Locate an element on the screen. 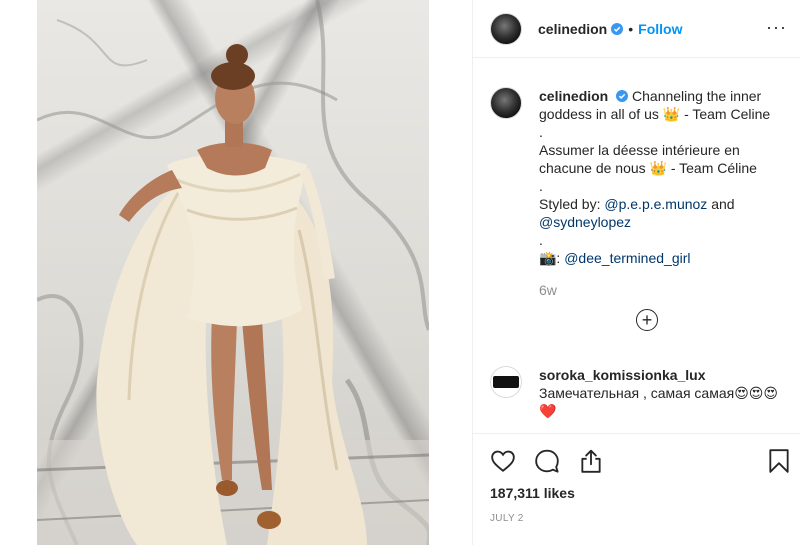 The height and width of the screenshot is (545, 800). likes-count: 187,311 likes is located at coordinates (532, 493).